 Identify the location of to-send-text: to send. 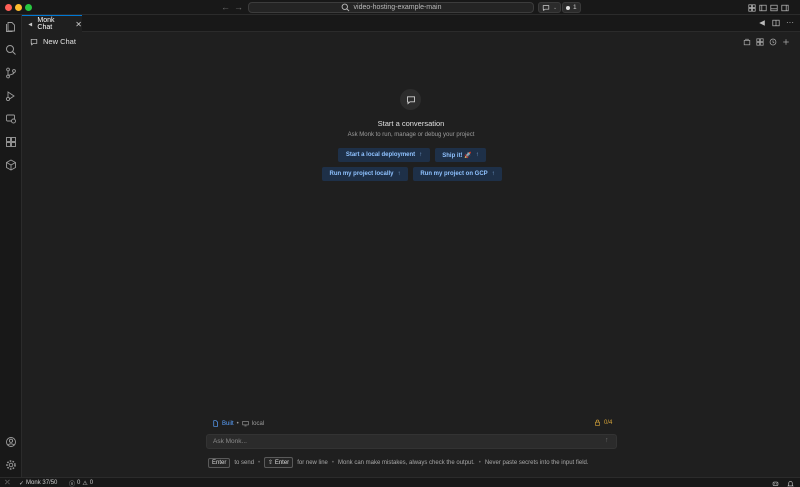
(244, 462).